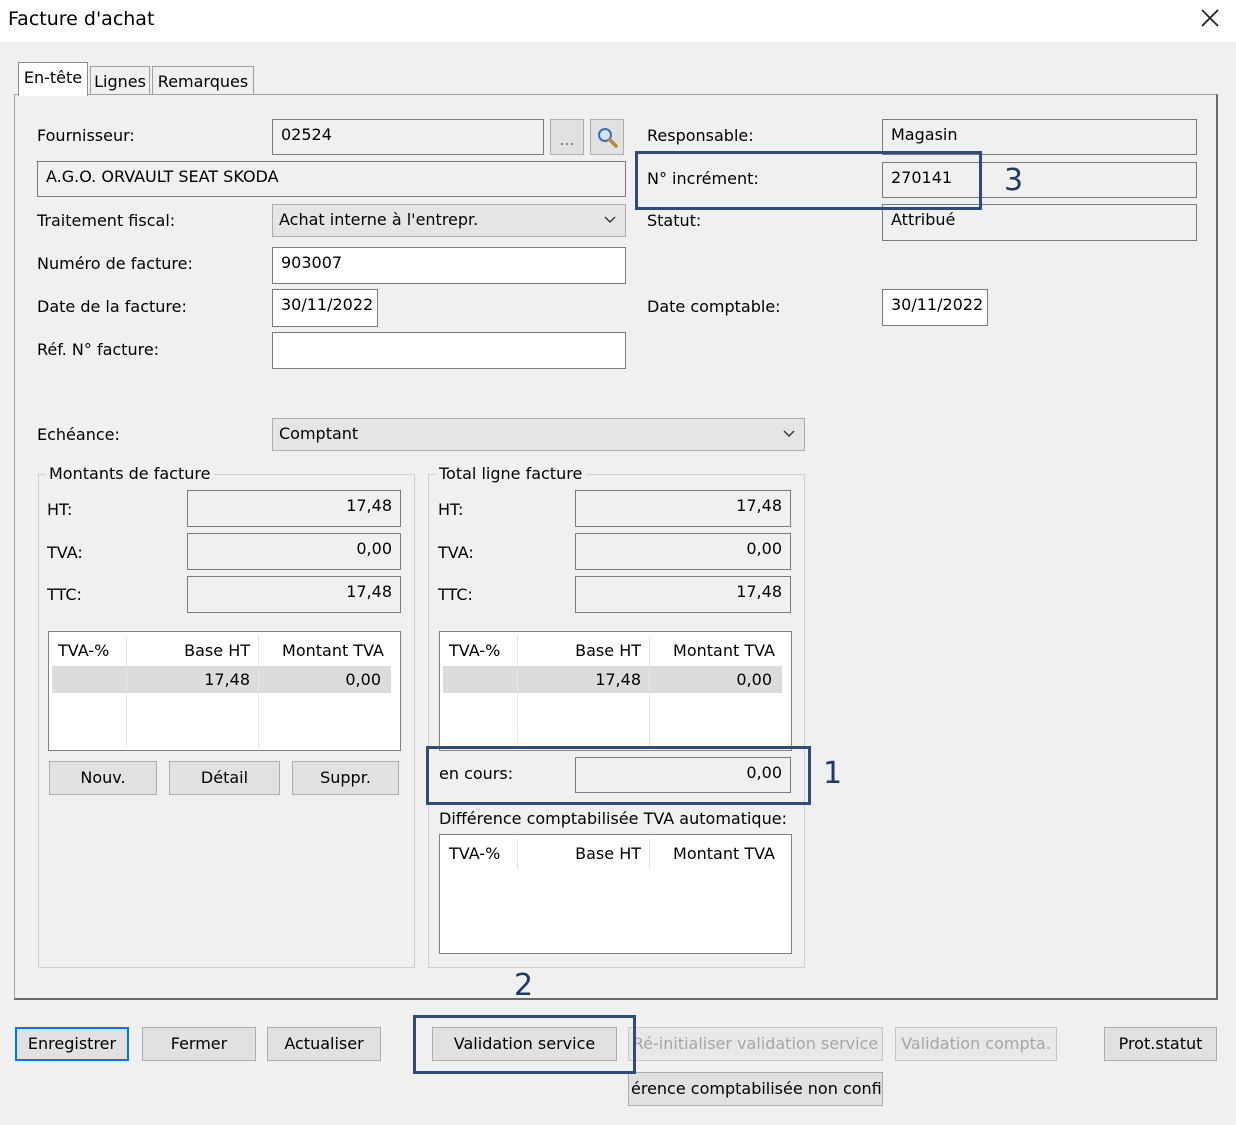 Image resolution: width=1236 pixels, height=1125 pixels. I want to click on nouv-button: Nouv., so click(103, 778).